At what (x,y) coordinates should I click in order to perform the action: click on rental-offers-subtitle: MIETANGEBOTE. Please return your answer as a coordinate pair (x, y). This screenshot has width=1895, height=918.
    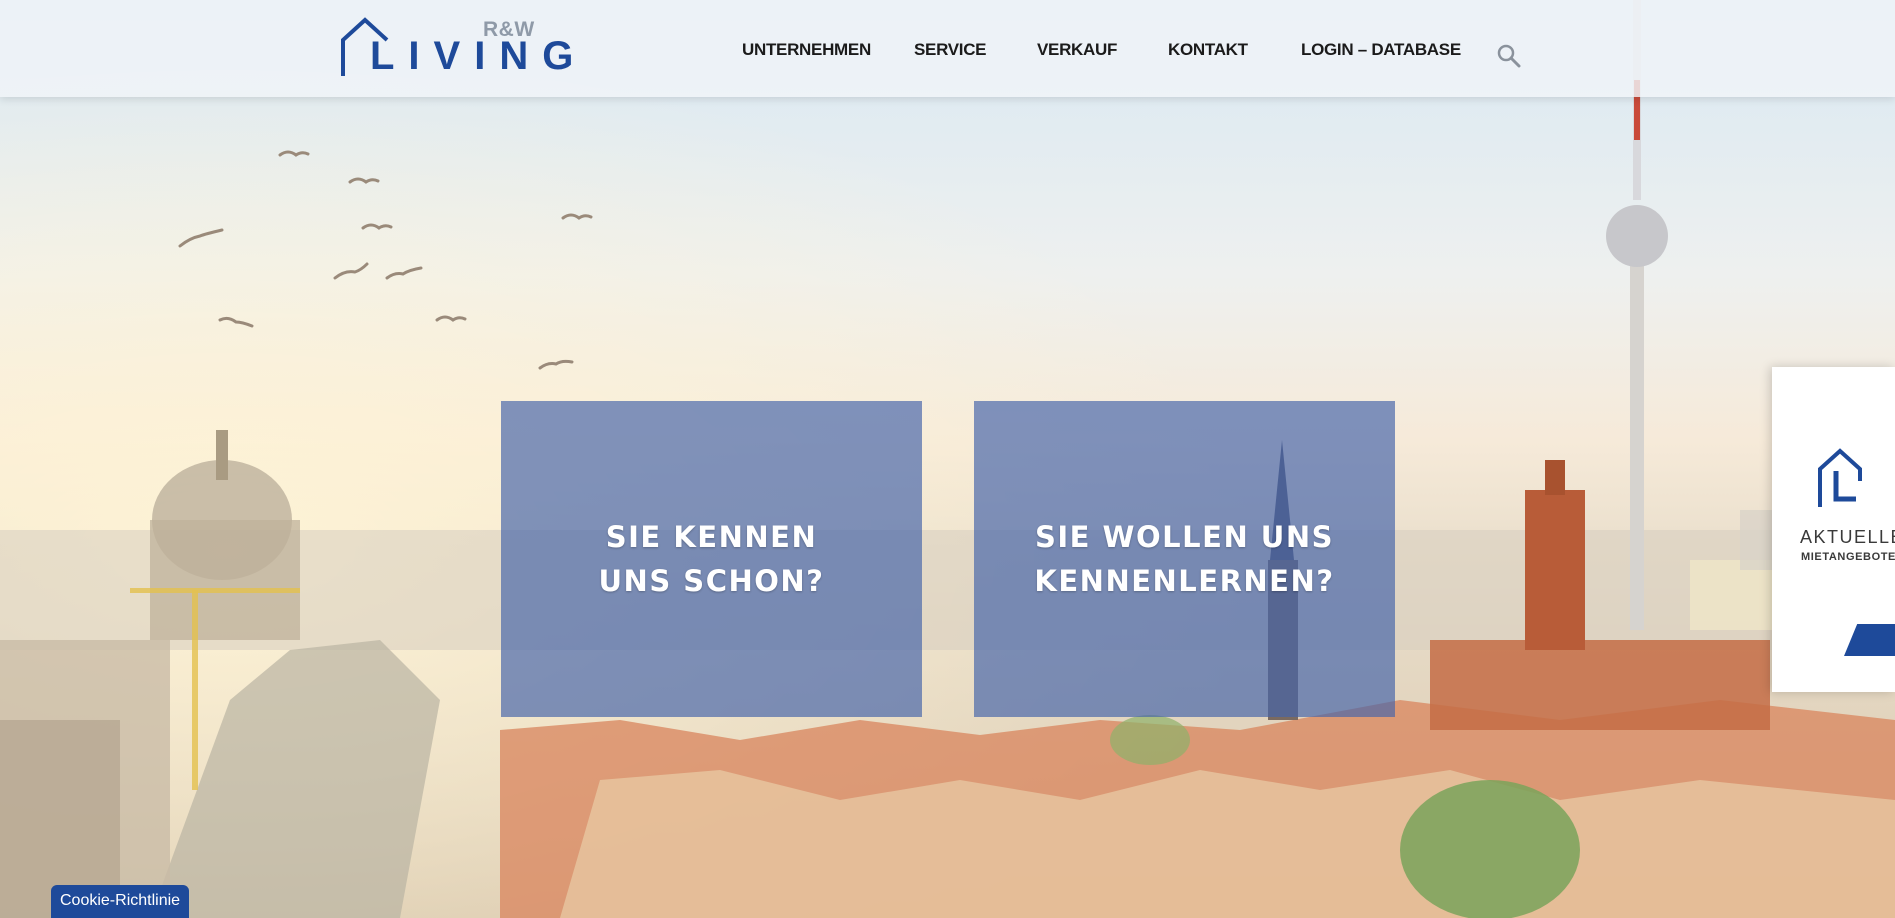
    Looking at the image, I should click on (1848, 557).